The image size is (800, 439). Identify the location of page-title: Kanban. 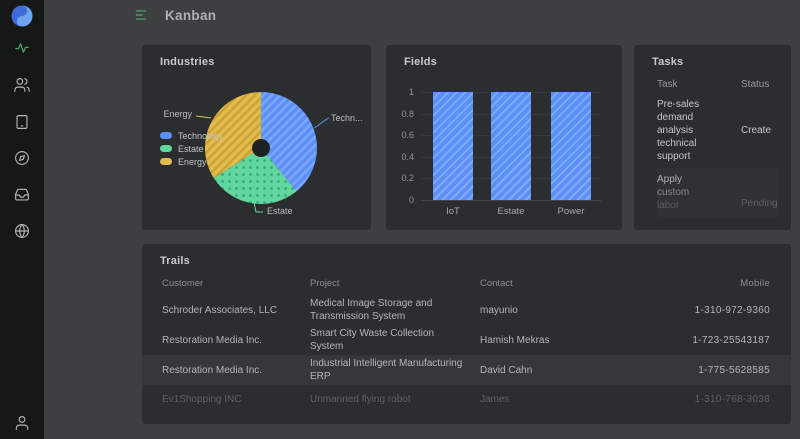
(191, 15).